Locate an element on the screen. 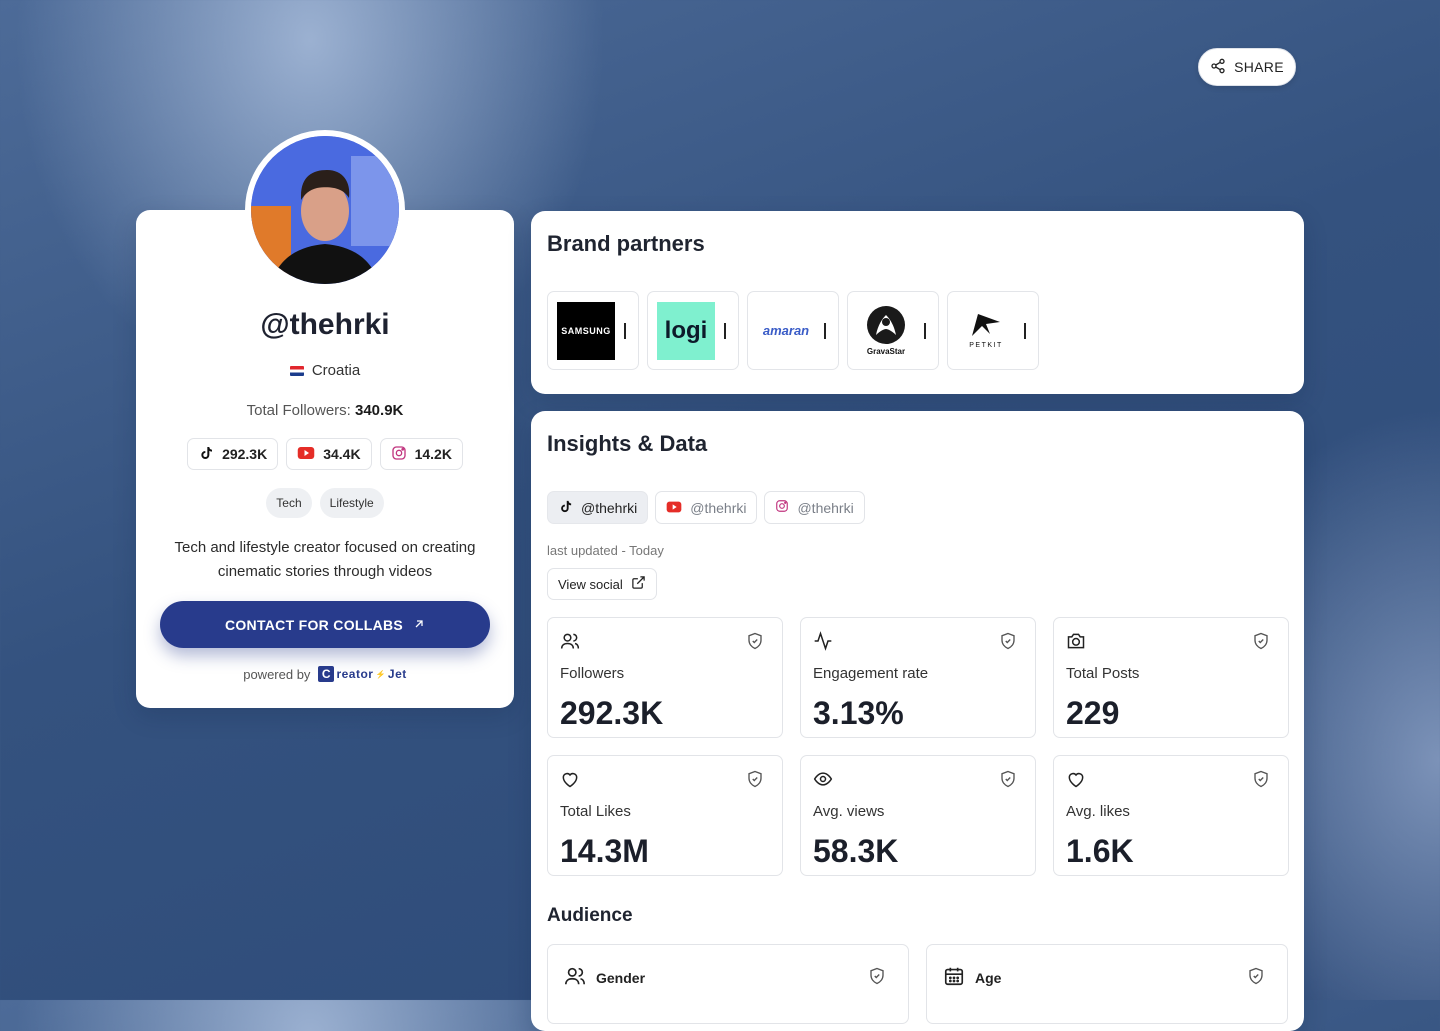  audience-card-label: Age is located at coordinates (988, 977).